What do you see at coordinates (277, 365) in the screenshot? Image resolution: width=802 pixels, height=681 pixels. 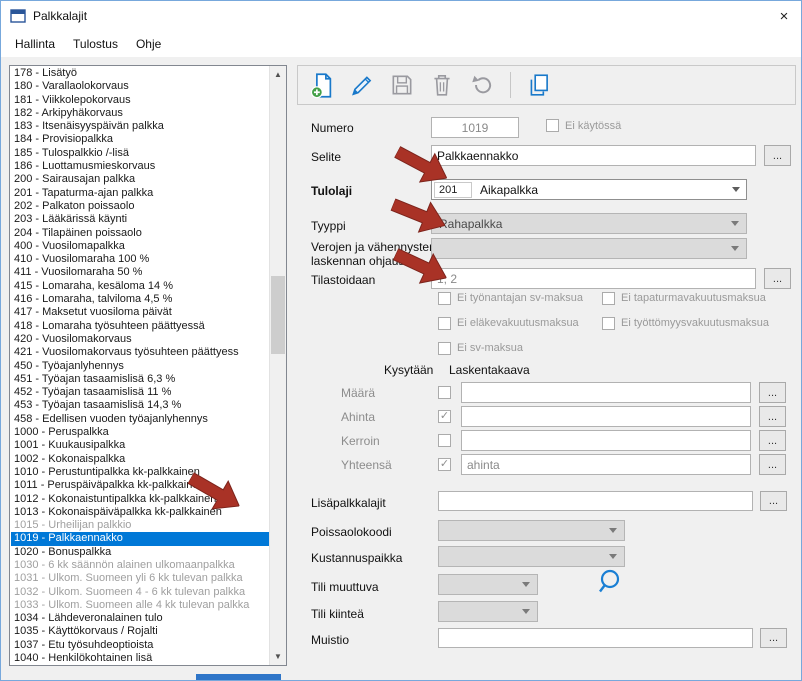 I see `paylist-scrollbar: ▲ ▼` at bounding box center [277, 365].